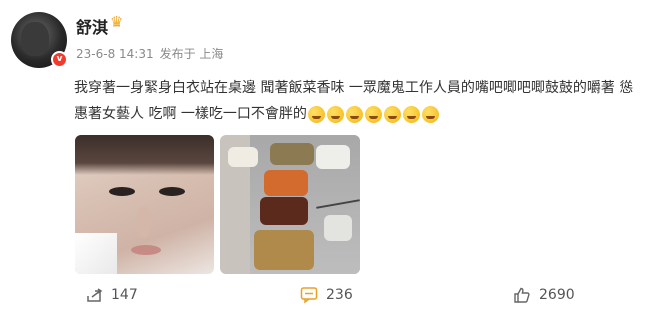  Describe the element at coordinates (144, 222) in the screenshot. I see `nose` at that location.